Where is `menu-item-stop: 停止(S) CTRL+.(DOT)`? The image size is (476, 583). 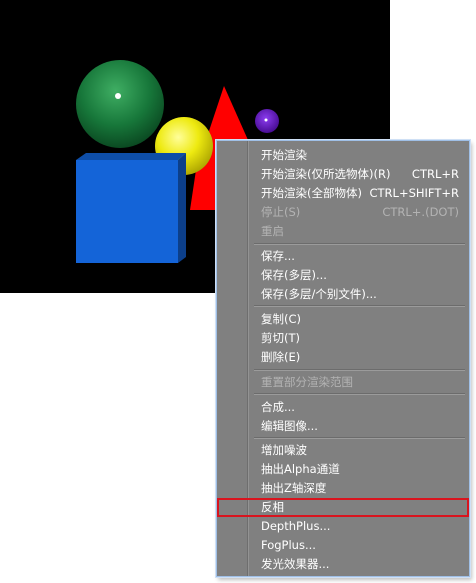
menu-item-stop: 停止(S) CTRL+.(DOT) is located at coordinates (343, 212).